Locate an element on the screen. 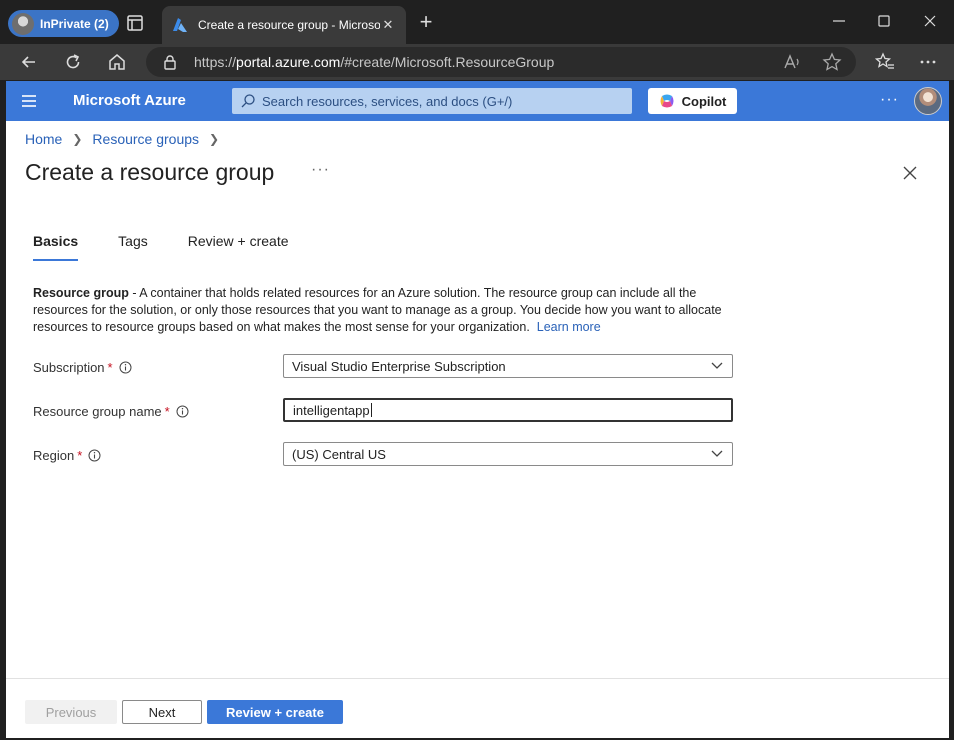 The width and height of the screenshot is (954, 740). azure-favicon-icon is located at coordinates (180, 25).